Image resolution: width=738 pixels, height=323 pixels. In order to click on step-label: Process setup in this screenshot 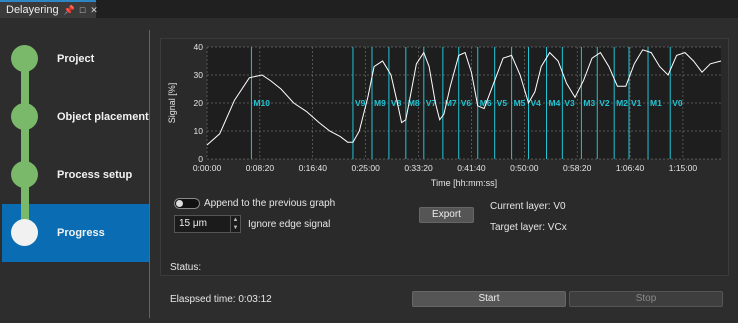, I will do `click(95, 175)`.